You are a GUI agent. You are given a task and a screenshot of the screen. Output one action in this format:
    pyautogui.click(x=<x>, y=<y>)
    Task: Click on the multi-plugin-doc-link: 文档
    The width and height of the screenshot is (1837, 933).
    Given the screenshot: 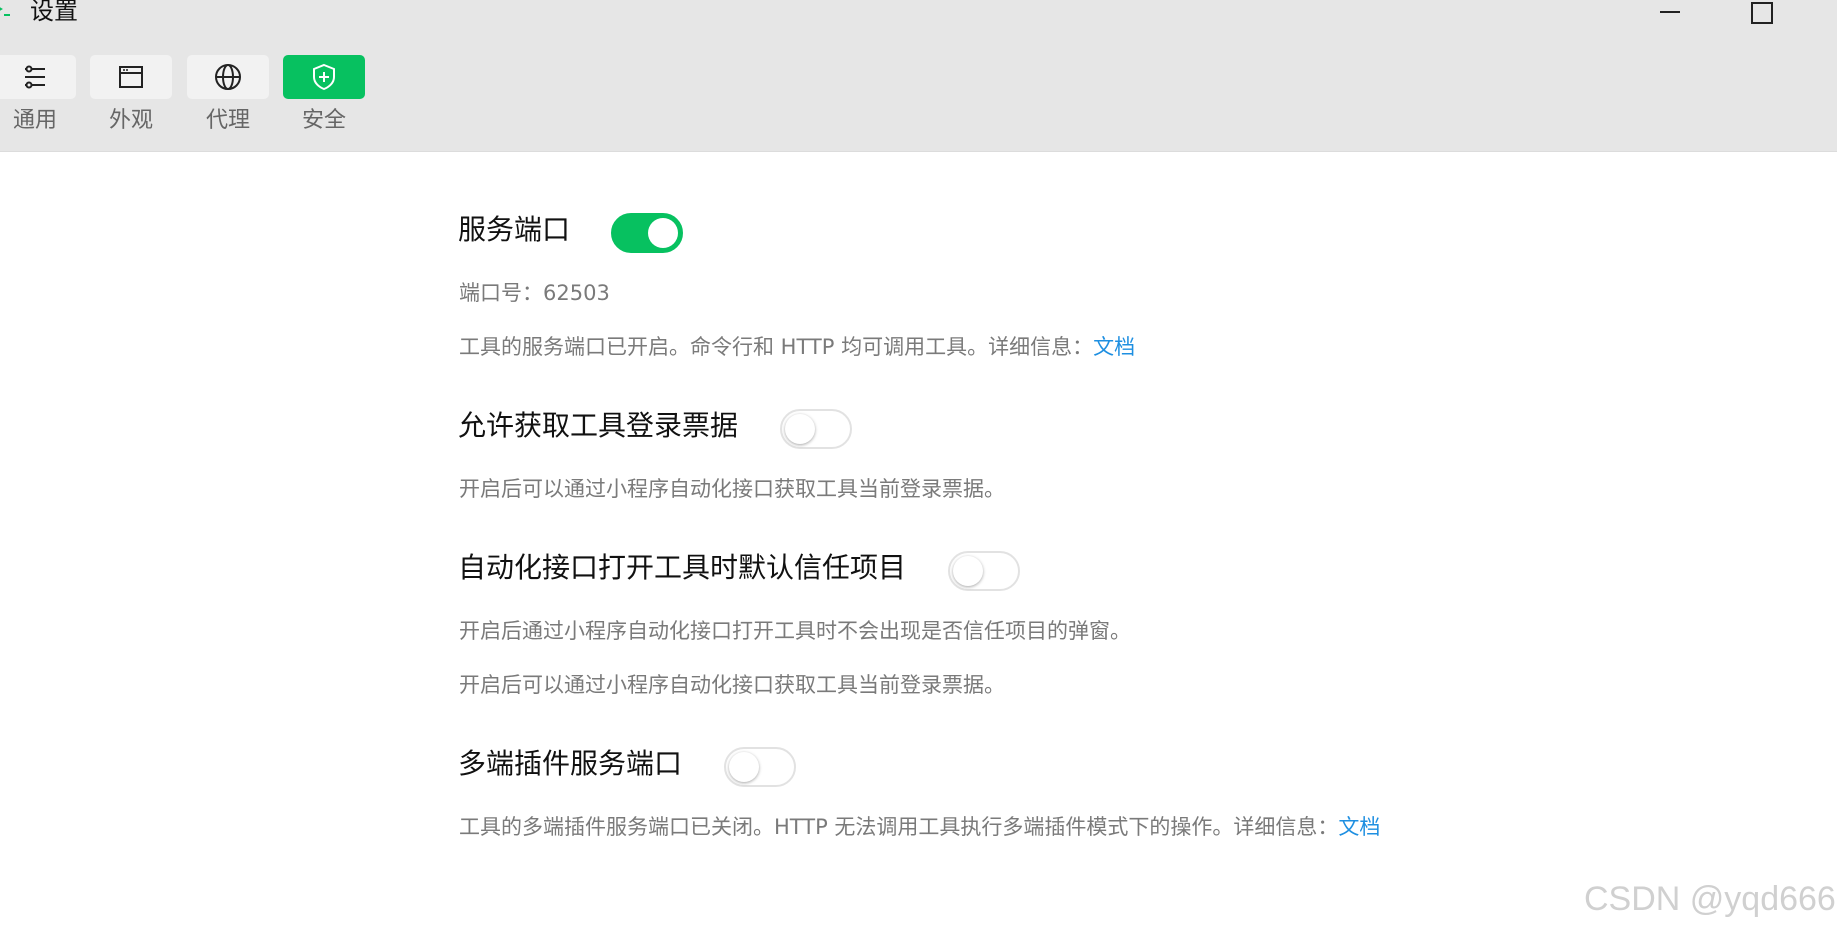 What is the action you would take?
    pyautogui.click(x=1359, y=827)
    